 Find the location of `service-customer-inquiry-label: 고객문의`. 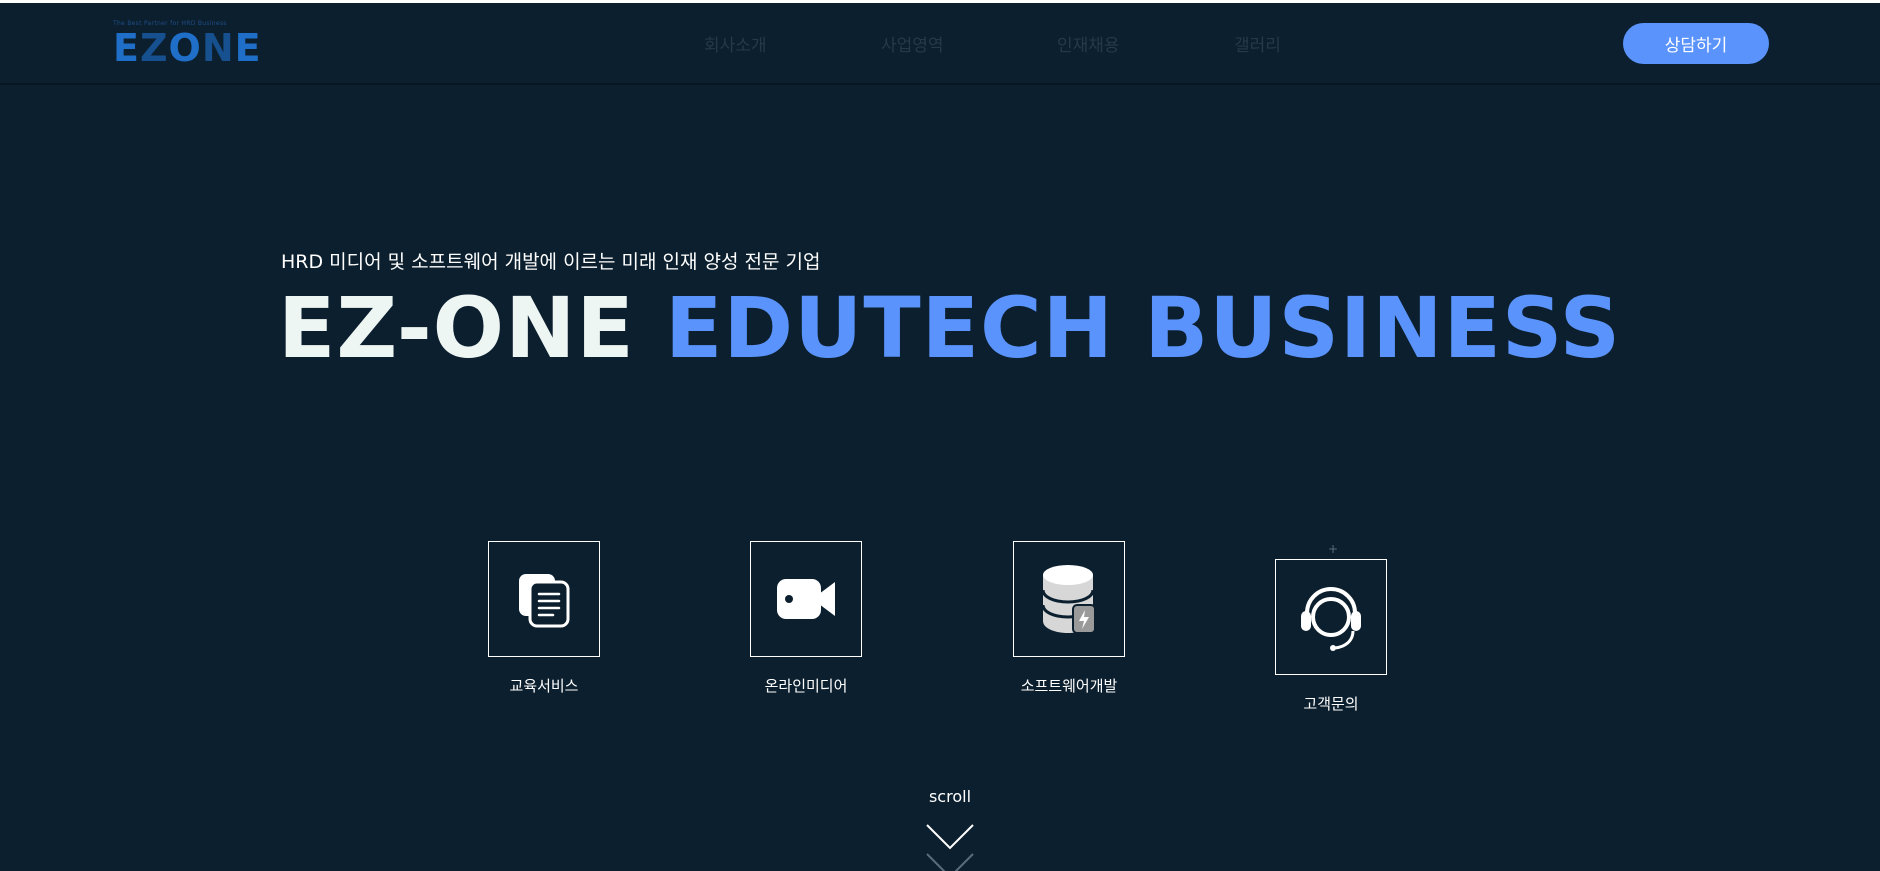

service-customer-inquiry-label: 고객문의 is located at coordinates (1331, 704).